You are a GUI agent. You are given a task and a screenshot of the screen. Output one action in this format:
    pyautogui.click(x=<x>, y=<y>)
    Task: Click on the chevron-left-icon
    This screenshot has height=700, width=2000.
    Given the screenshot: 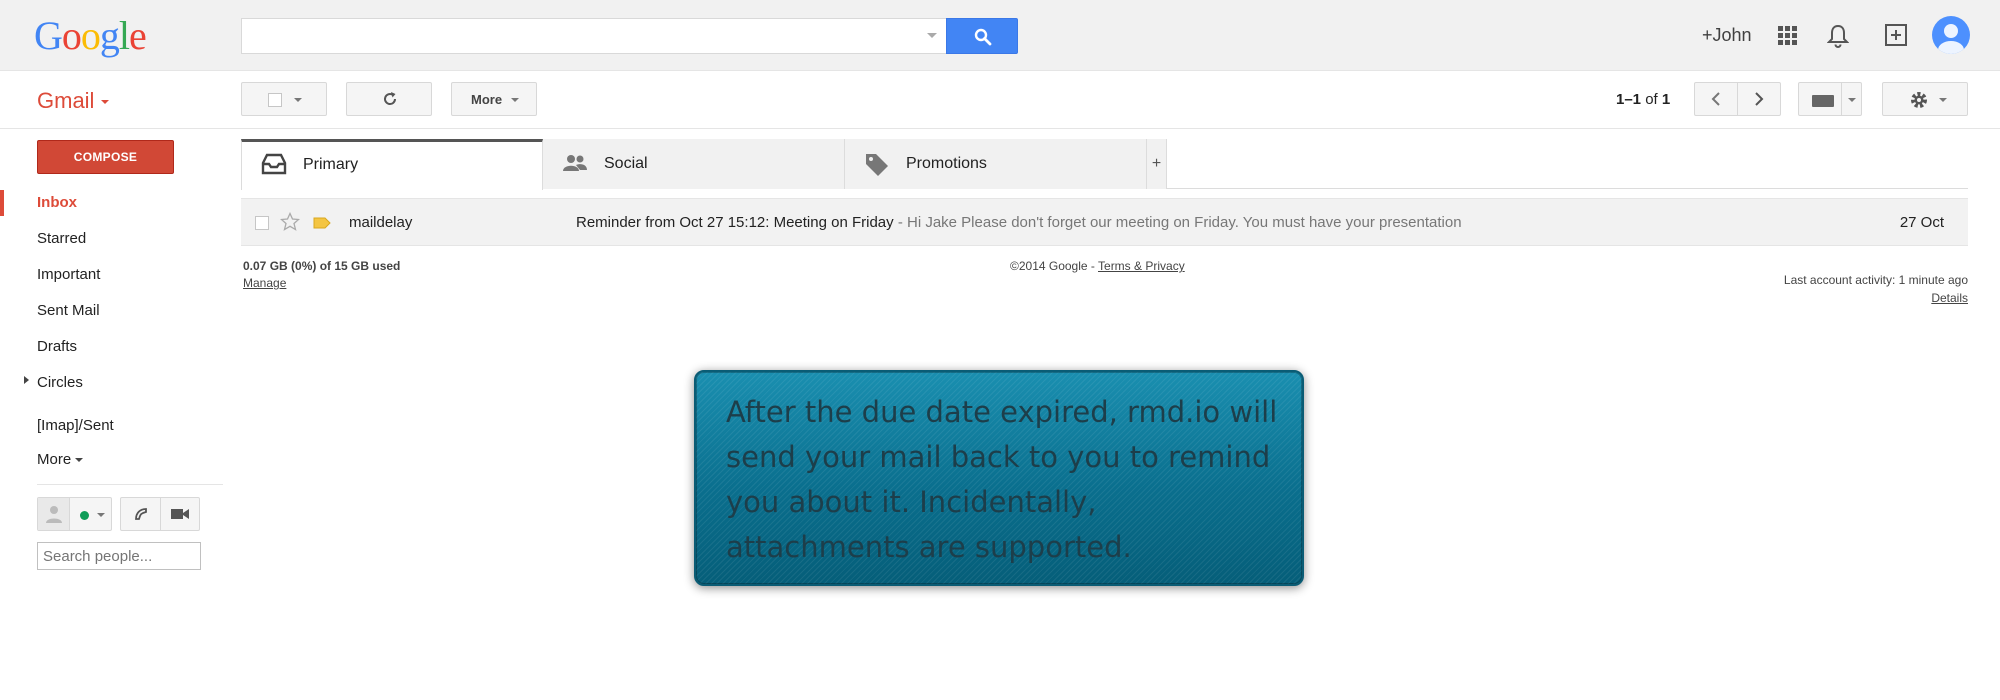 What is the action you would take?
    pyautogui.click(x=1715, y=99)
    